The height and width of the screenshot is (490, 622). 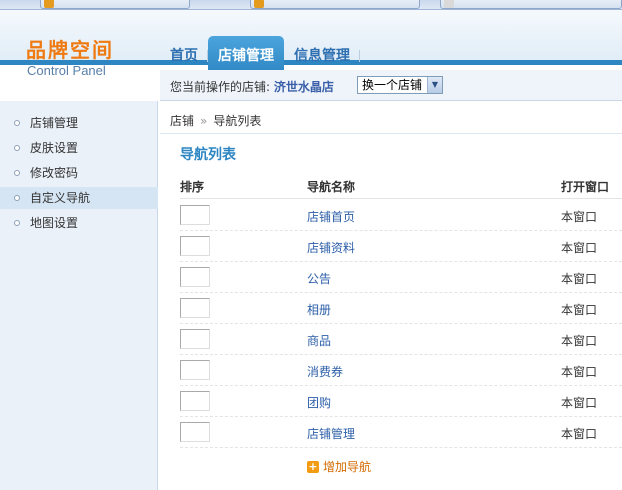 I want to click on nav-name-link: 店铺首页, so click(x=331, y=216).